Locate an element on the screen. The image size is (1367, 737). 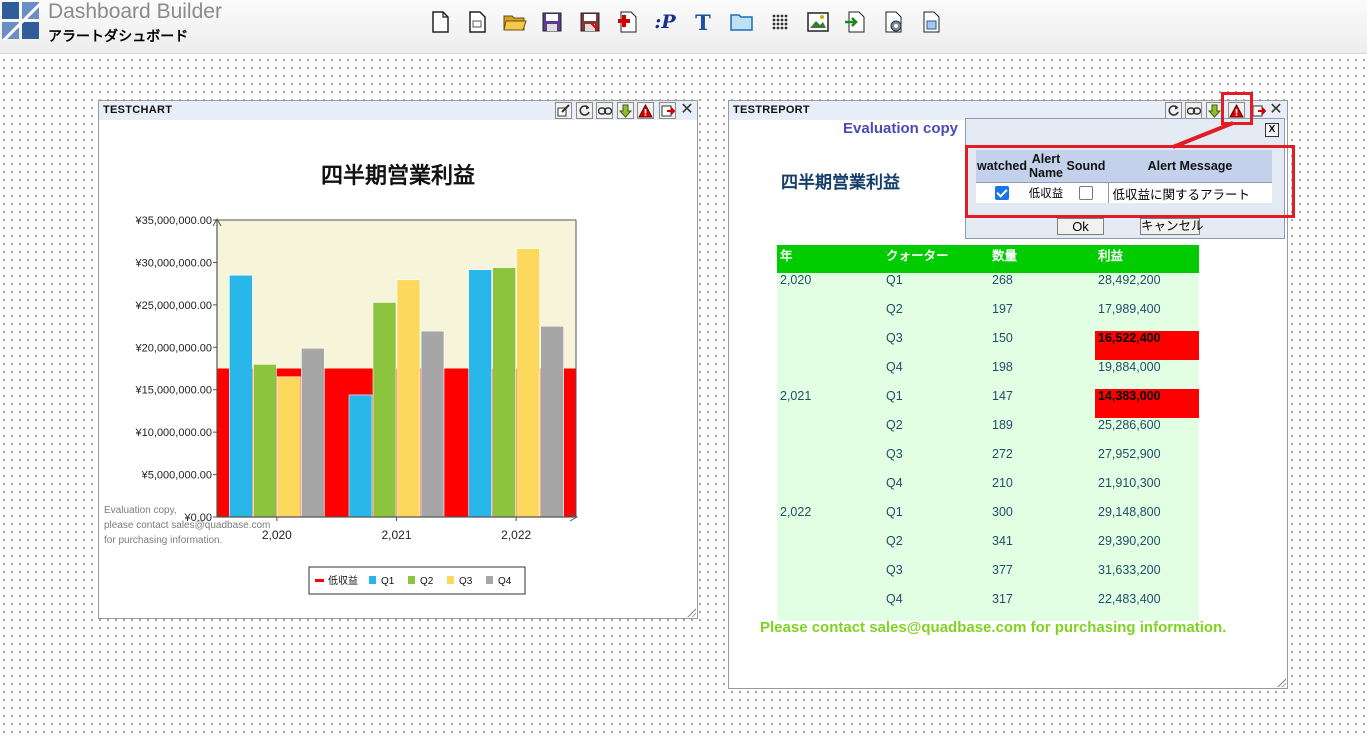
table-cell: 189 is located at coordinates (1042, 432).